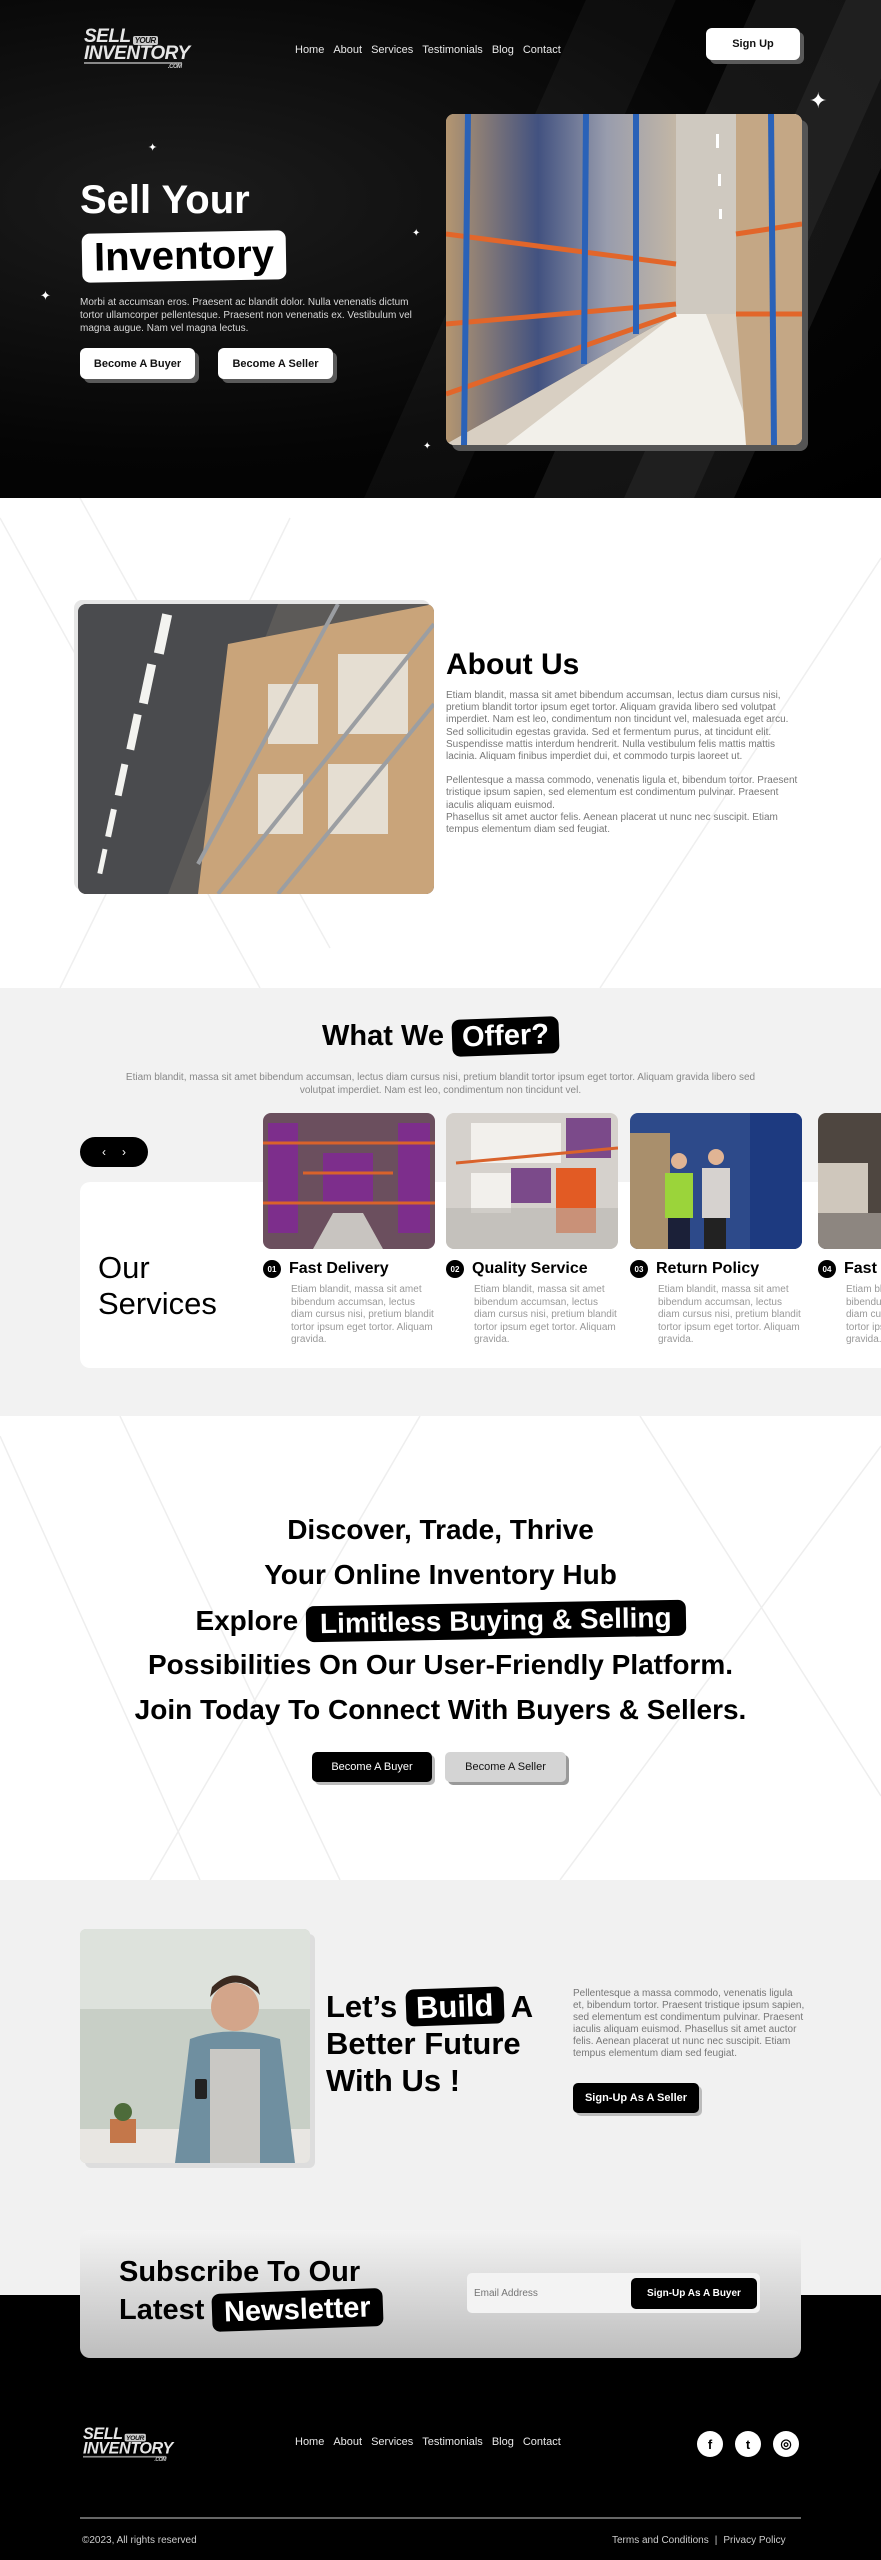  I want to click on build-title-text: A, so click(522, 2006).